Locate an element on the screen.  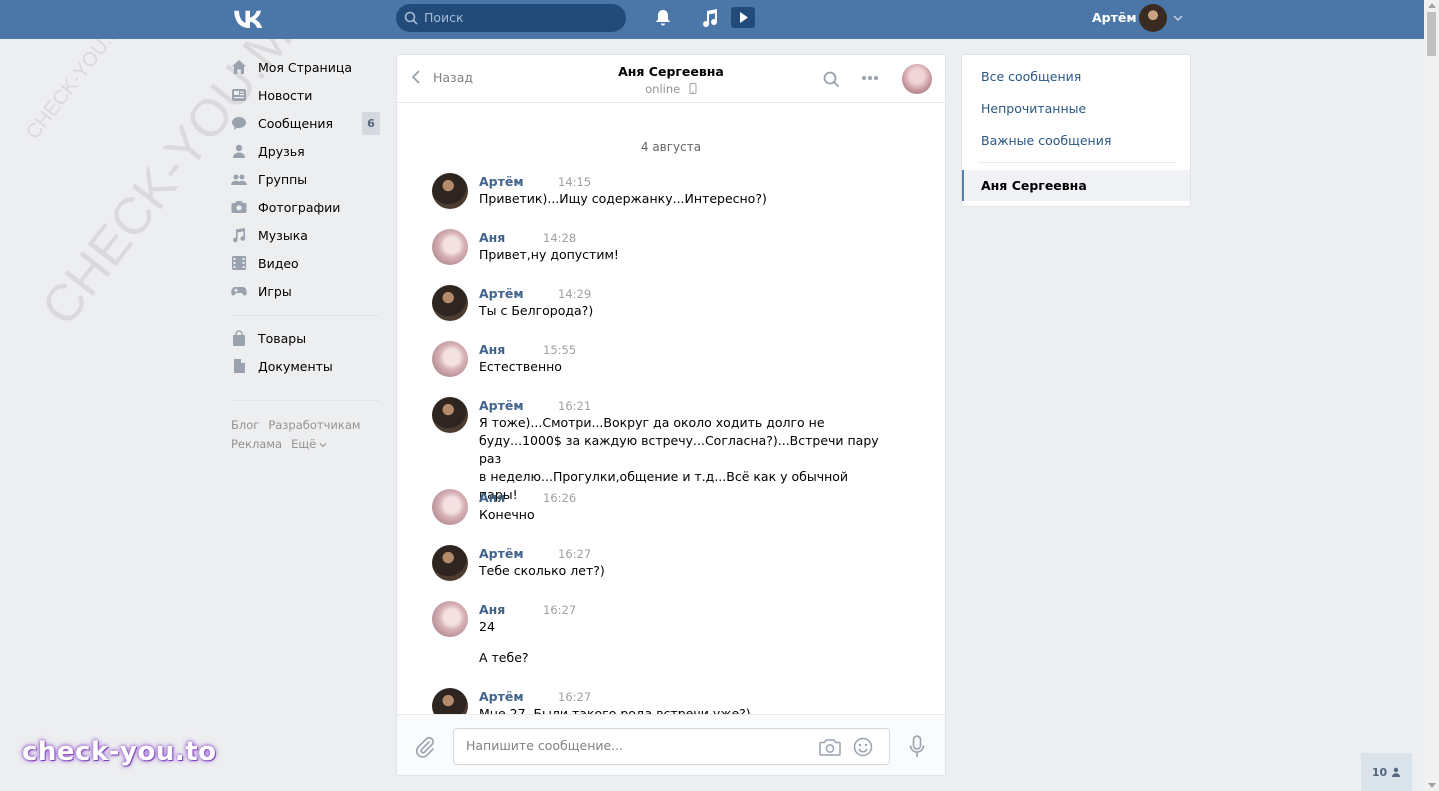
play-icon is located at coordinates (743, 17).